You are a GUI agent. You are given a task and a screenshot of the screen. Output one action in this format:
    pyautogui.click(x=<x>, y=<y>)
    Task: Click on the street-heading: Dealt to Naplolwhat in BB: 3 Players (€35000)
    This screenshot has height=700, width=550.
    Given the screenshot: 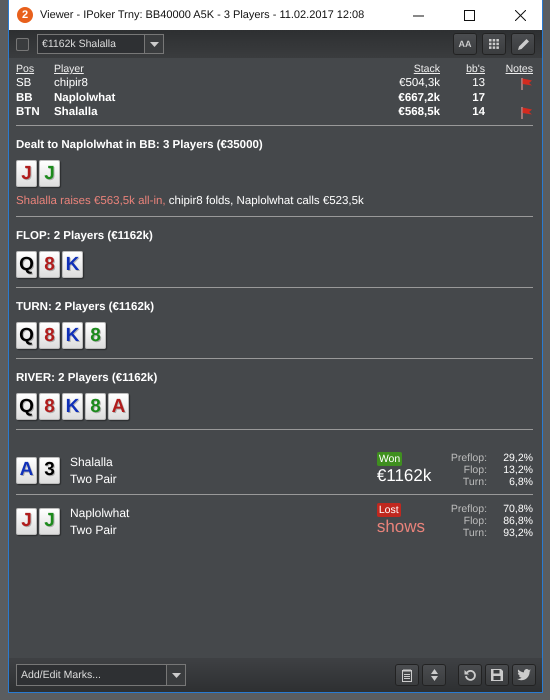 What is the action you would take?
    pyautogui.click(x=140, y=145)
    